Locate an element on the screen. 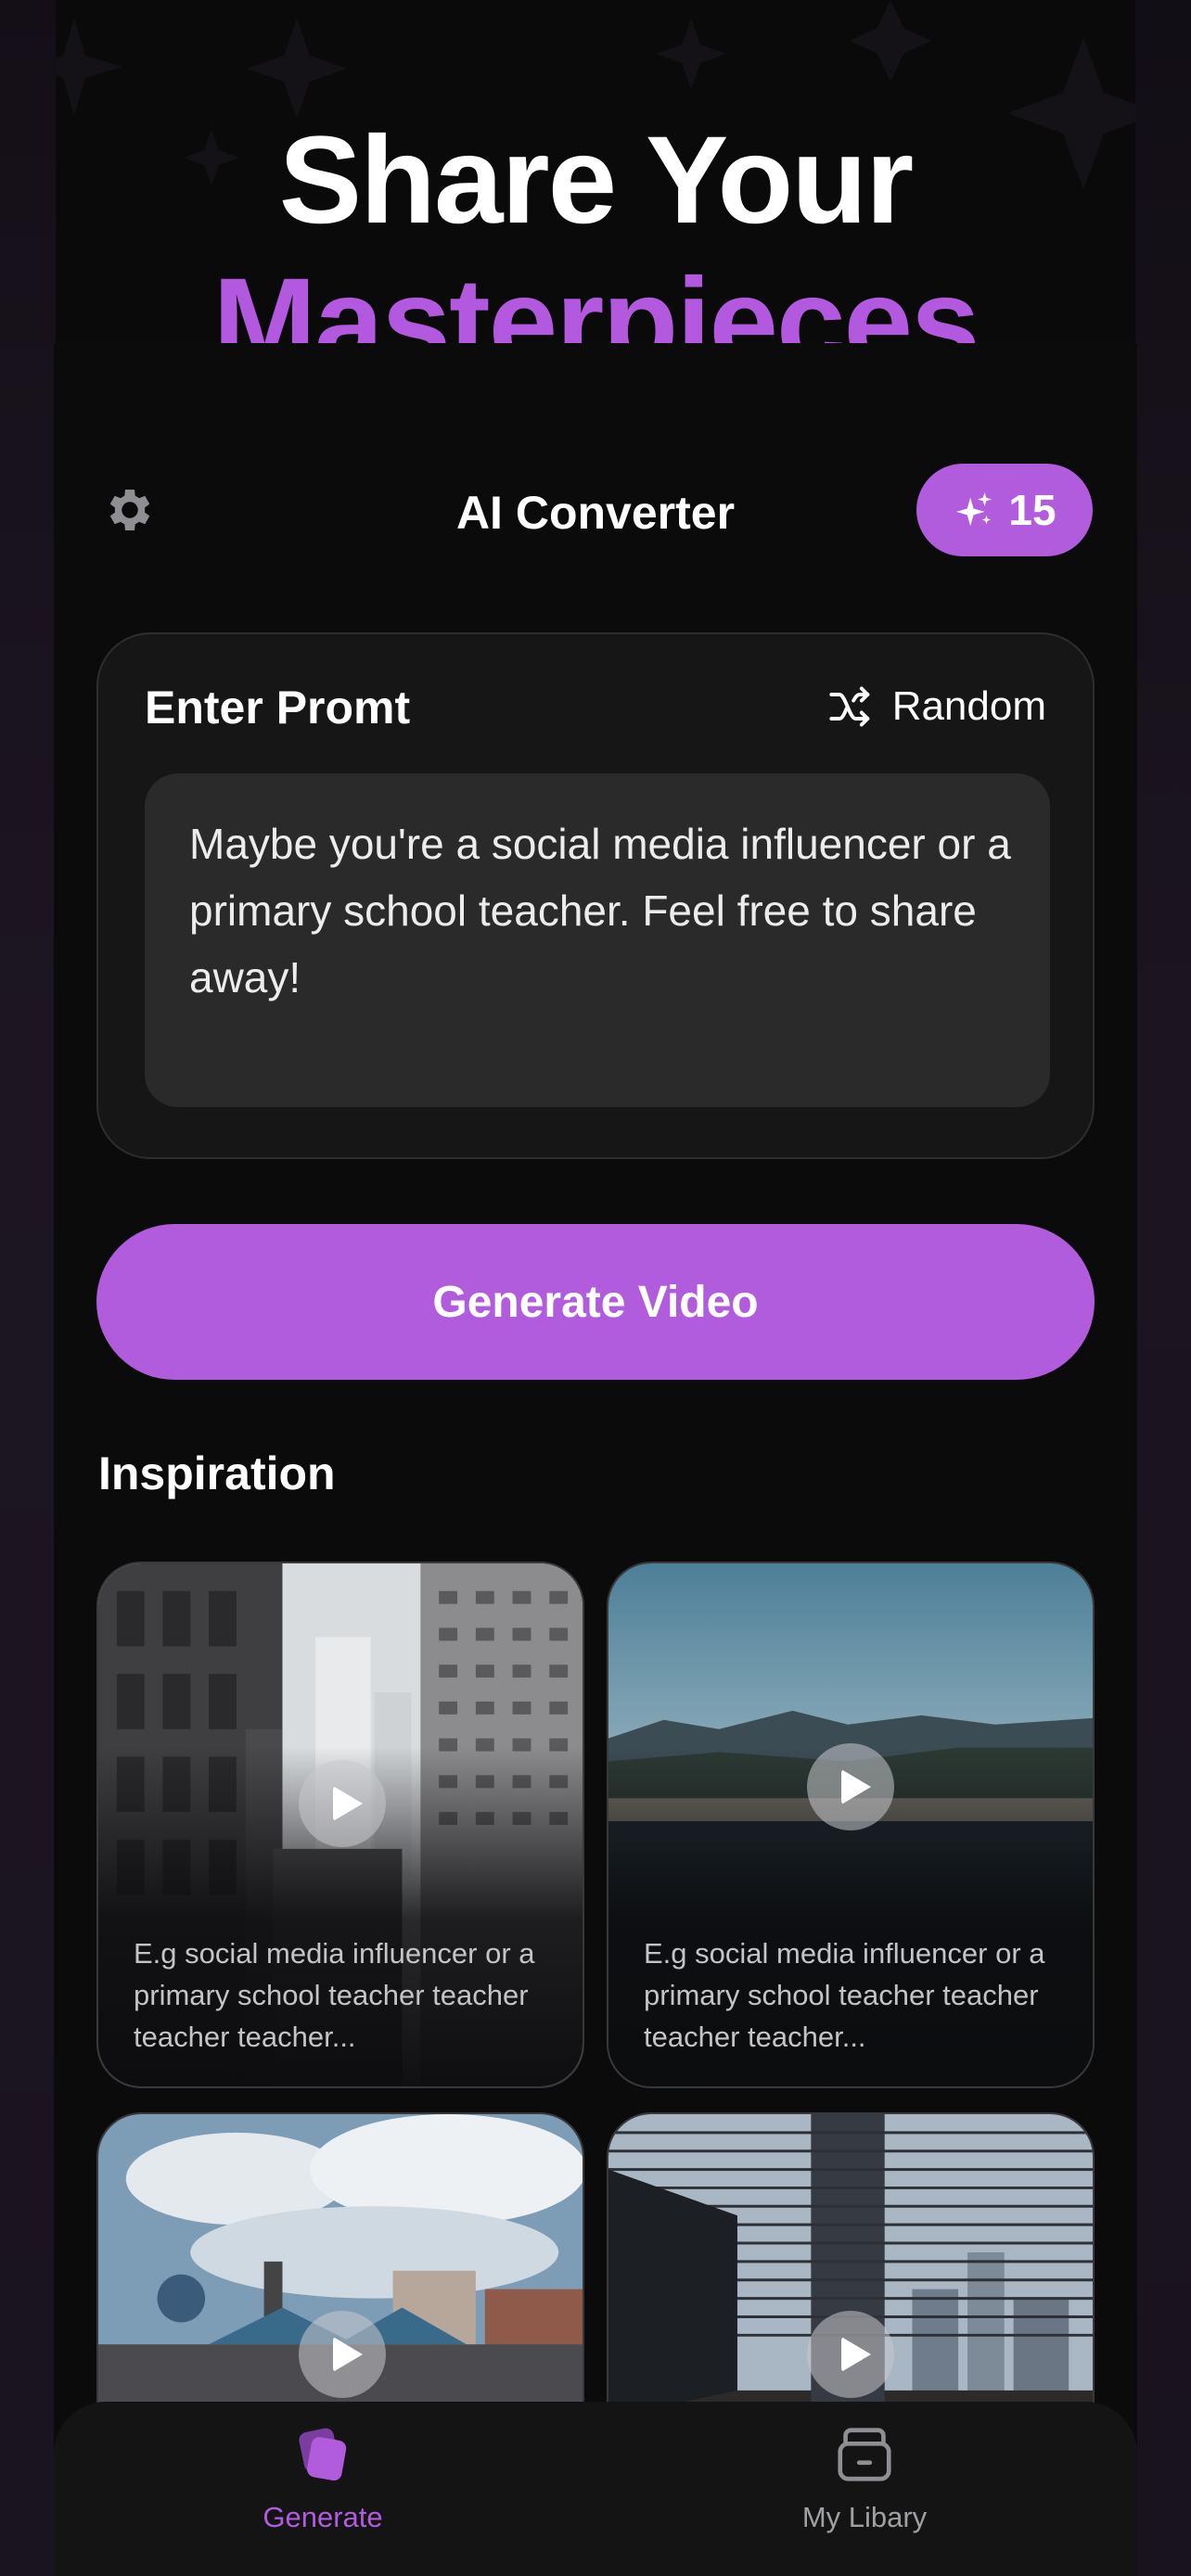 The image size is (1191, 2576). credits-button: 15 is located at coordinates (1004, 510).